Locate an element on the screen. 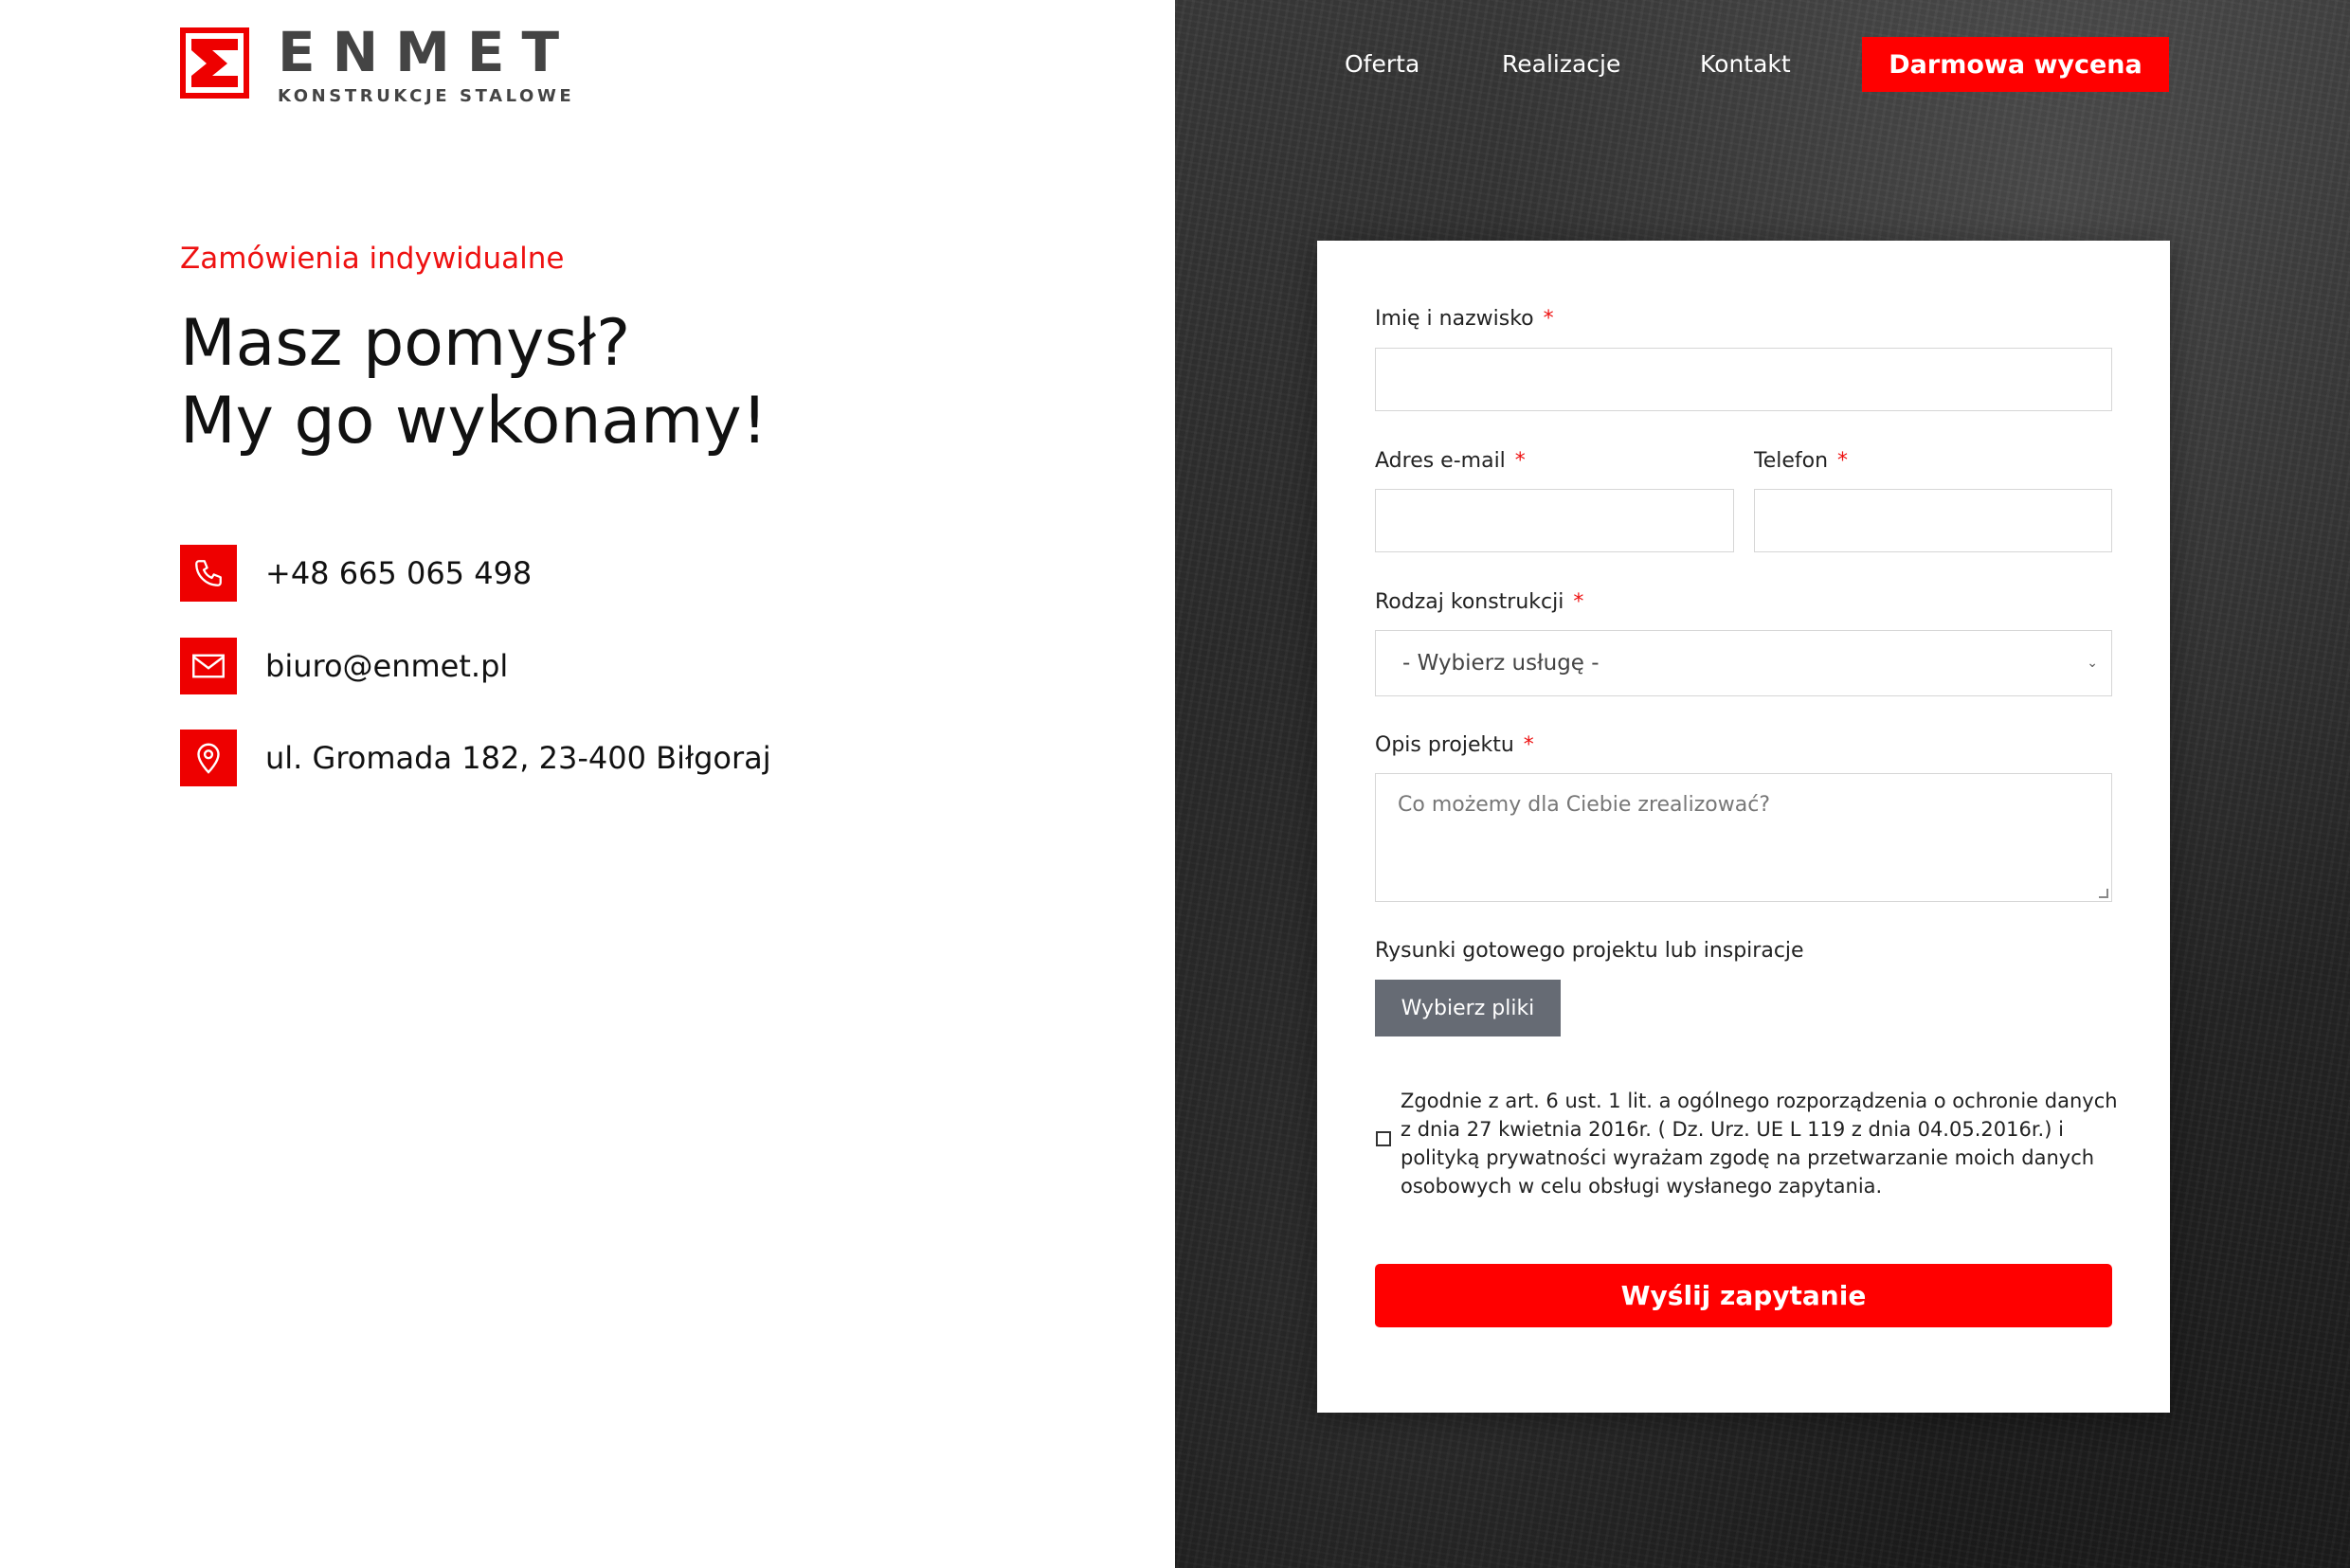 This screenshot has width=2350, height=1568. phone-label: Telefon * is located at coordinates (1801, 461).